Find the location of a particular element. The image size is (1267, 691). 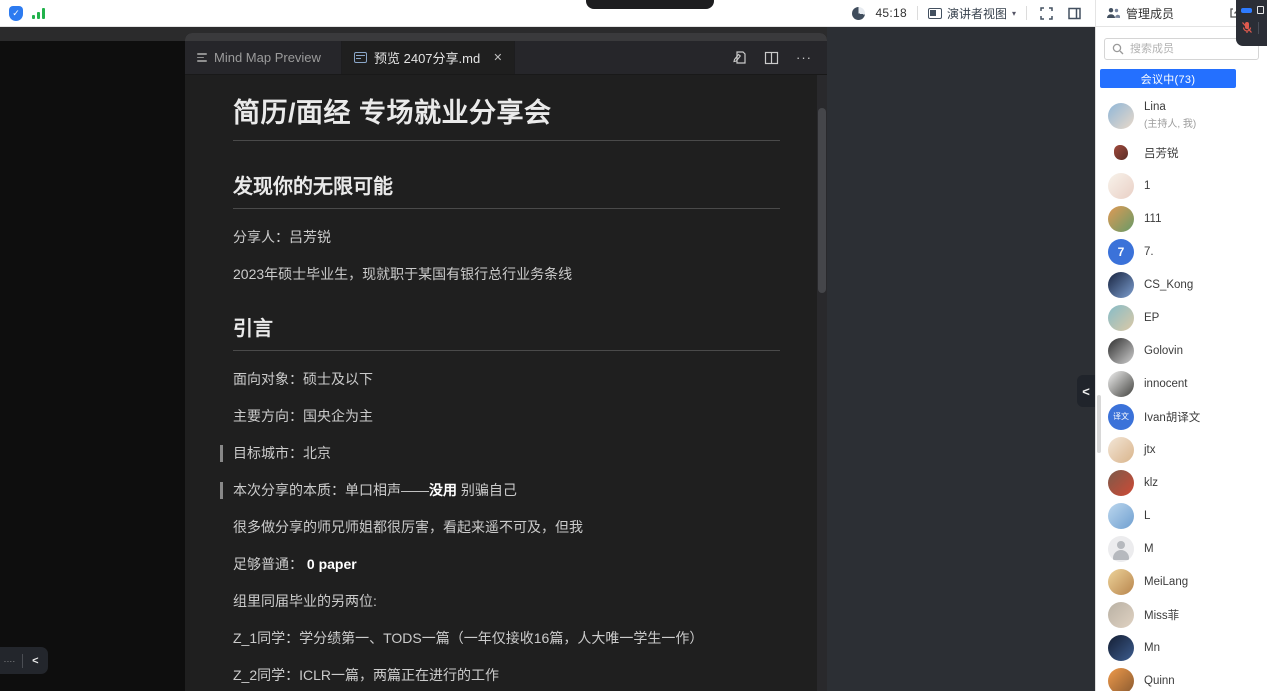

network-signal-icon is located at coordinates (38, 13).